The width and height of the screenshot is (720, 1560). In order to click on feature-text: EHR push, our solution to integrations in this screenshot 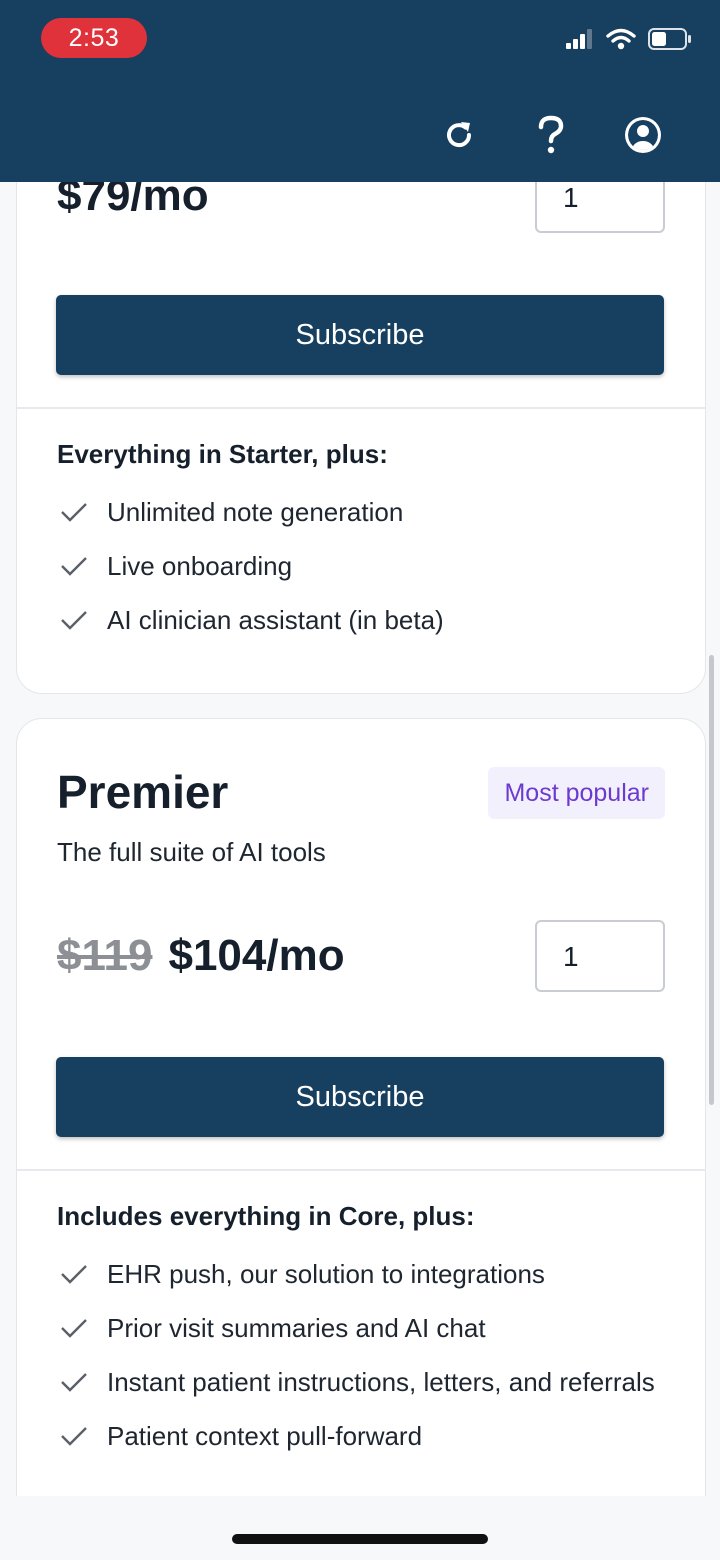, I will do `click(326, 1274)`.